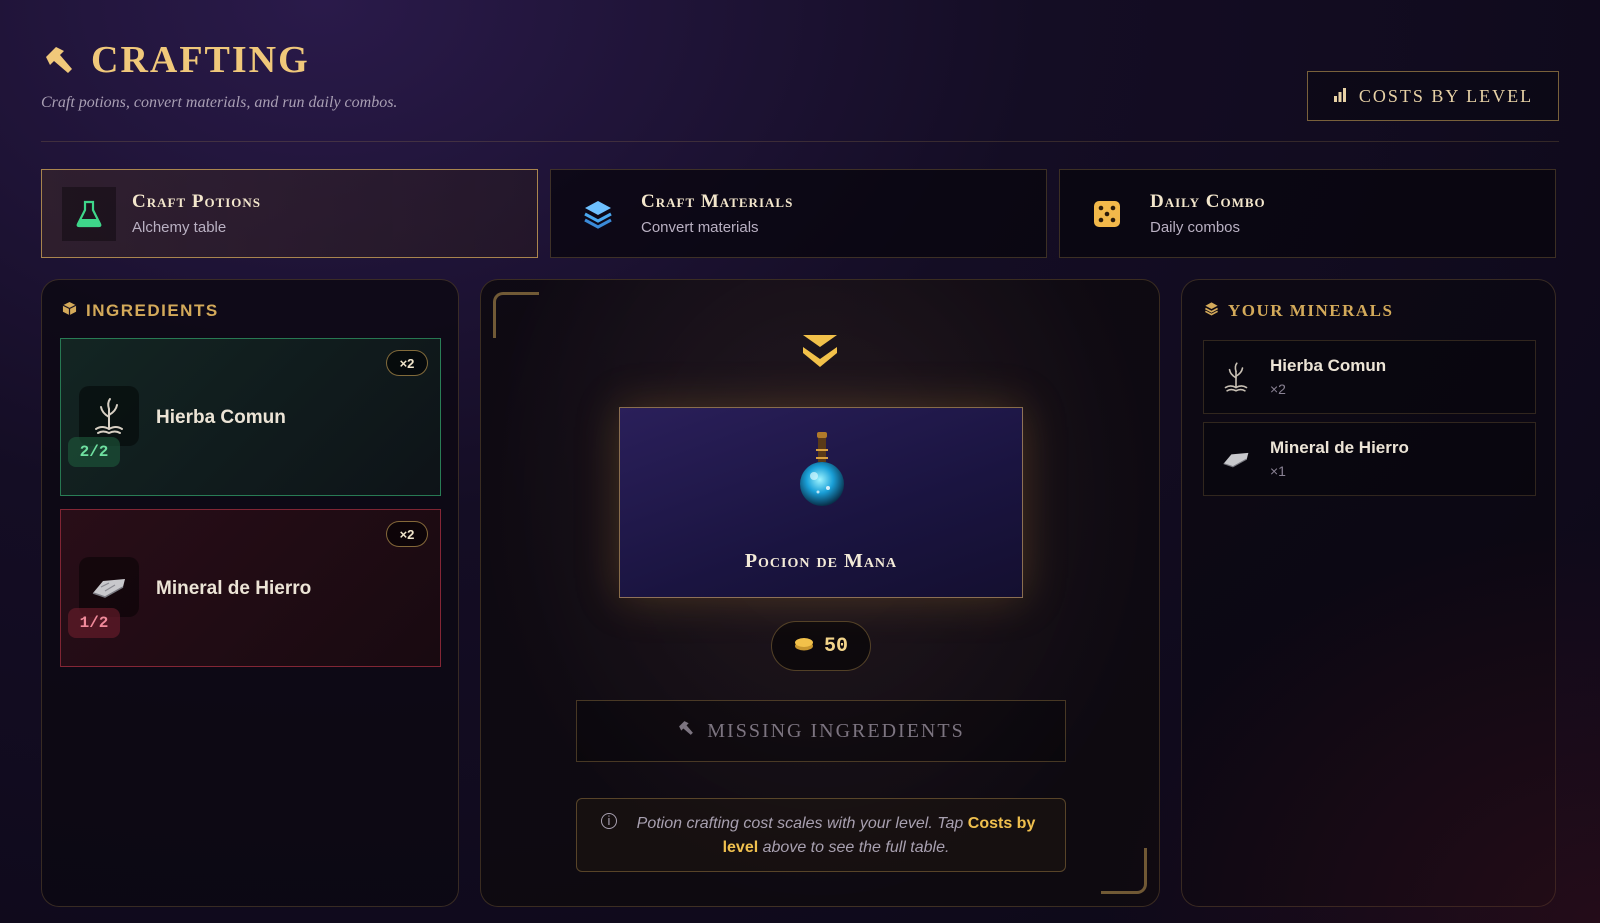 This screenshot has width=1600, height=923. Describe the element at coordinates (1107, 214) in the screenshot. I see `dice-icon` at that location.